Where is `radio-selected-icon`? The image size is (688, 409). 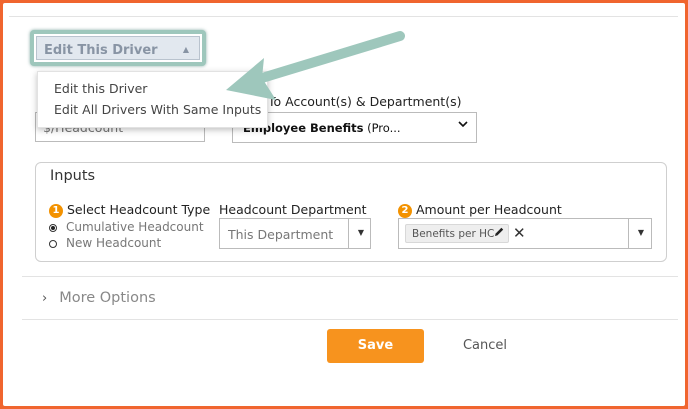
radio-selected-icon is located at coordinates (53, 227).